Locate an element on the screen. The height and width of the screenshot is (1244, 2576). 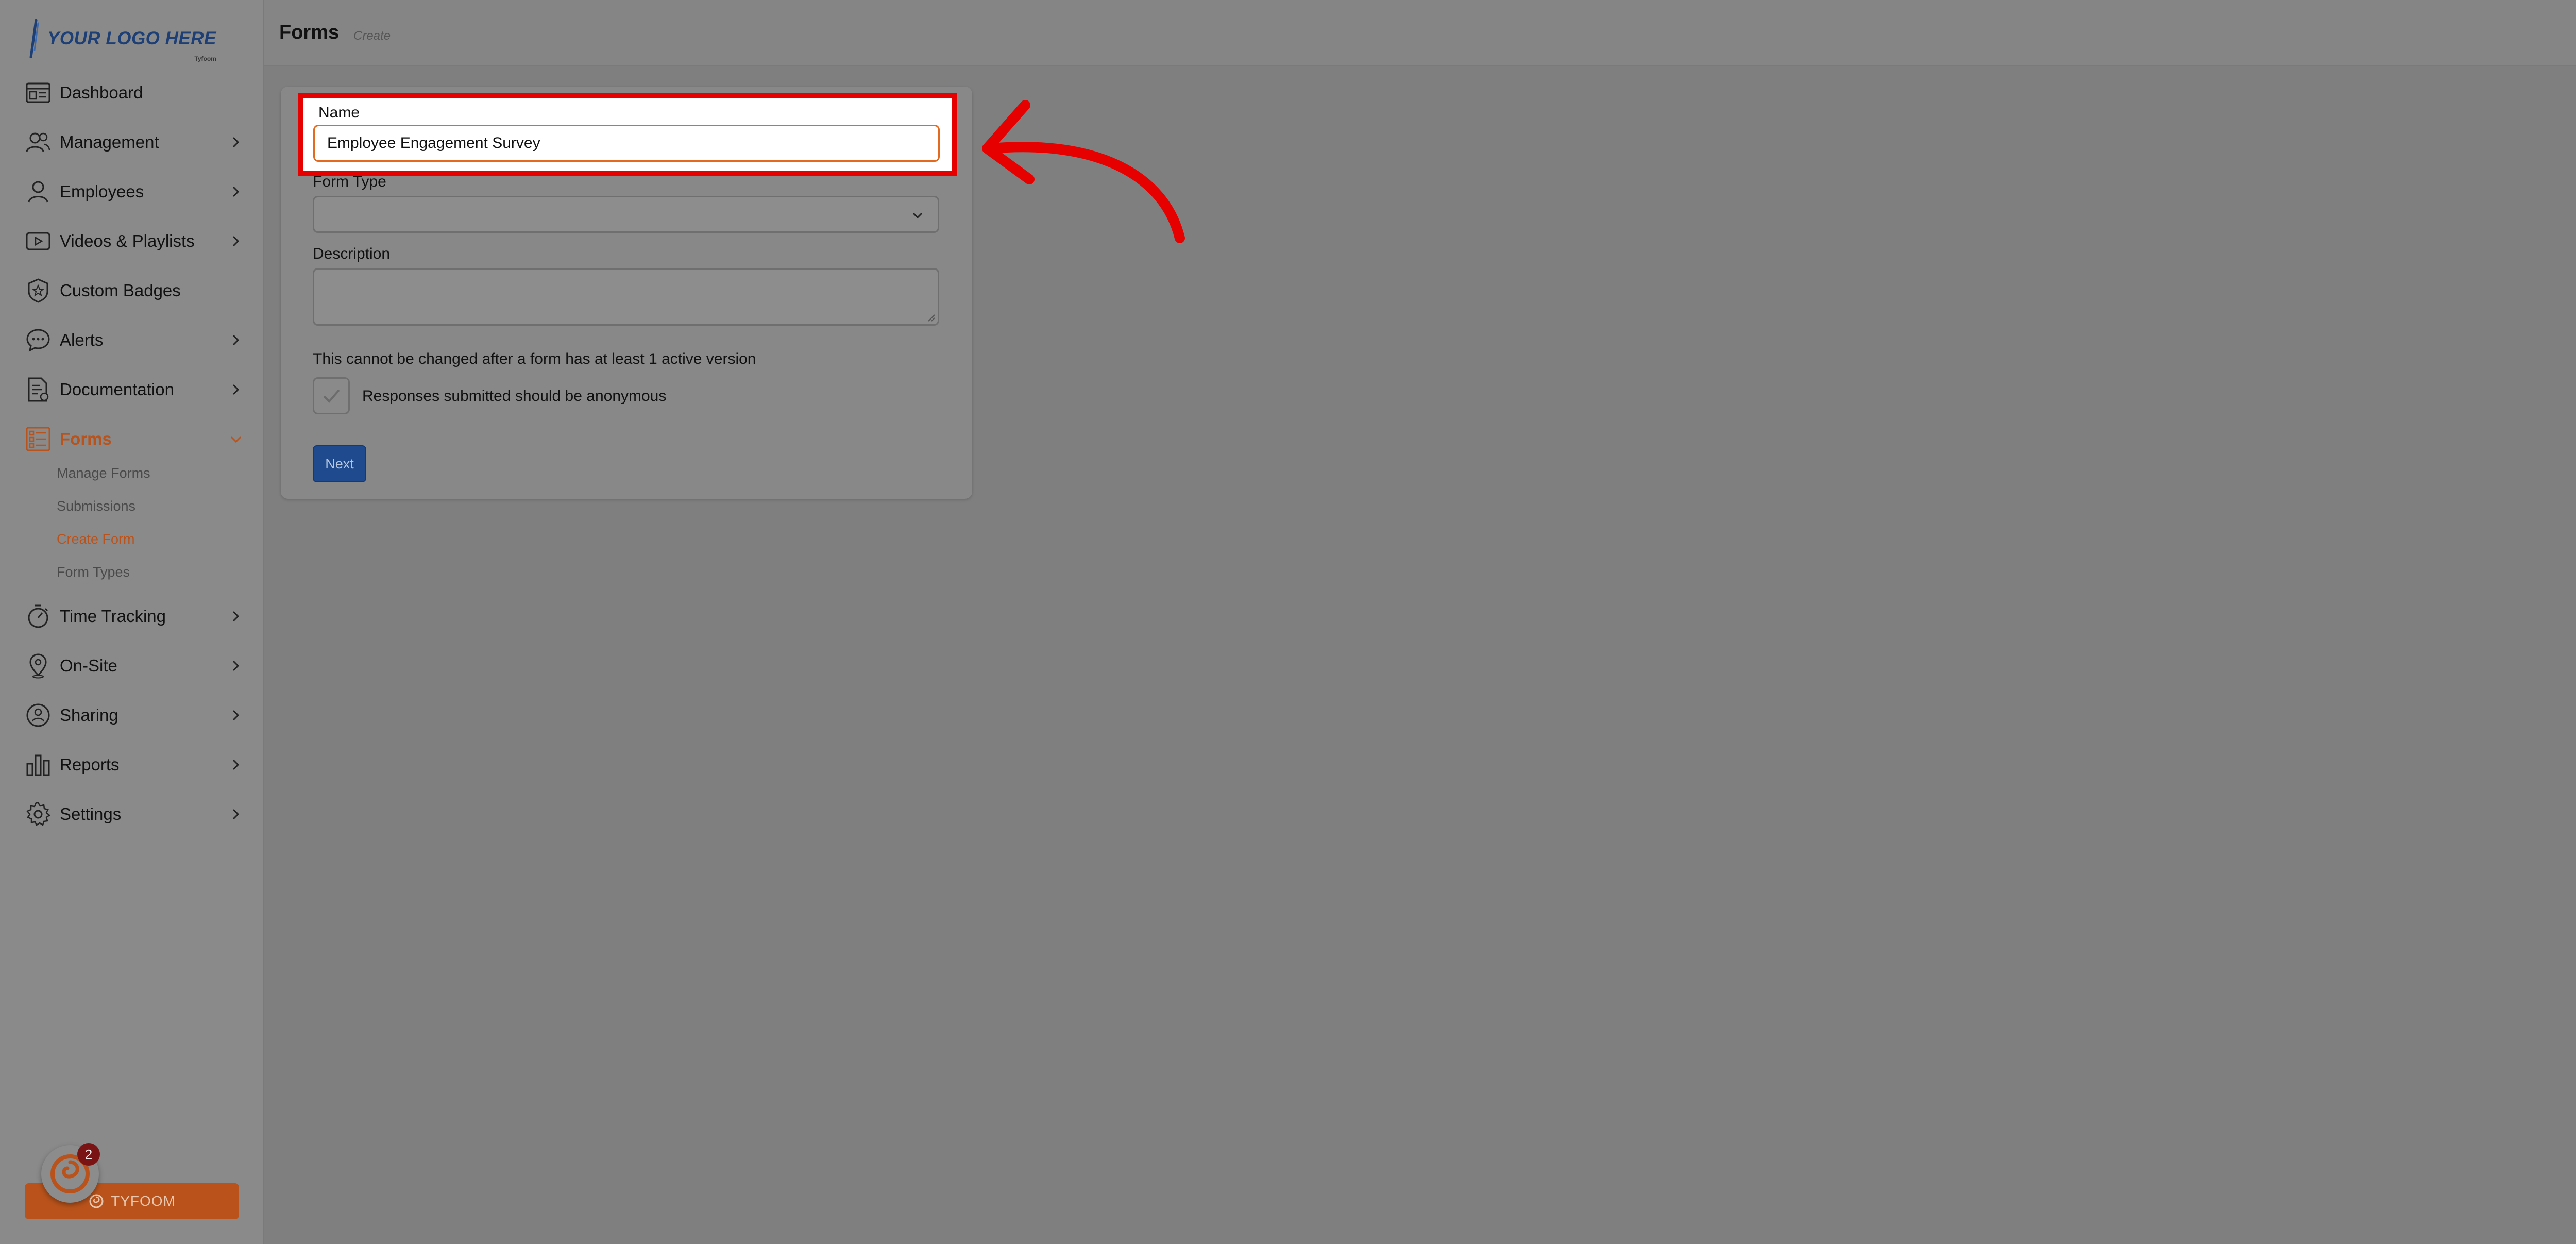
sidebar-item-documentation: Documentation is located at coordinates (132, 390).